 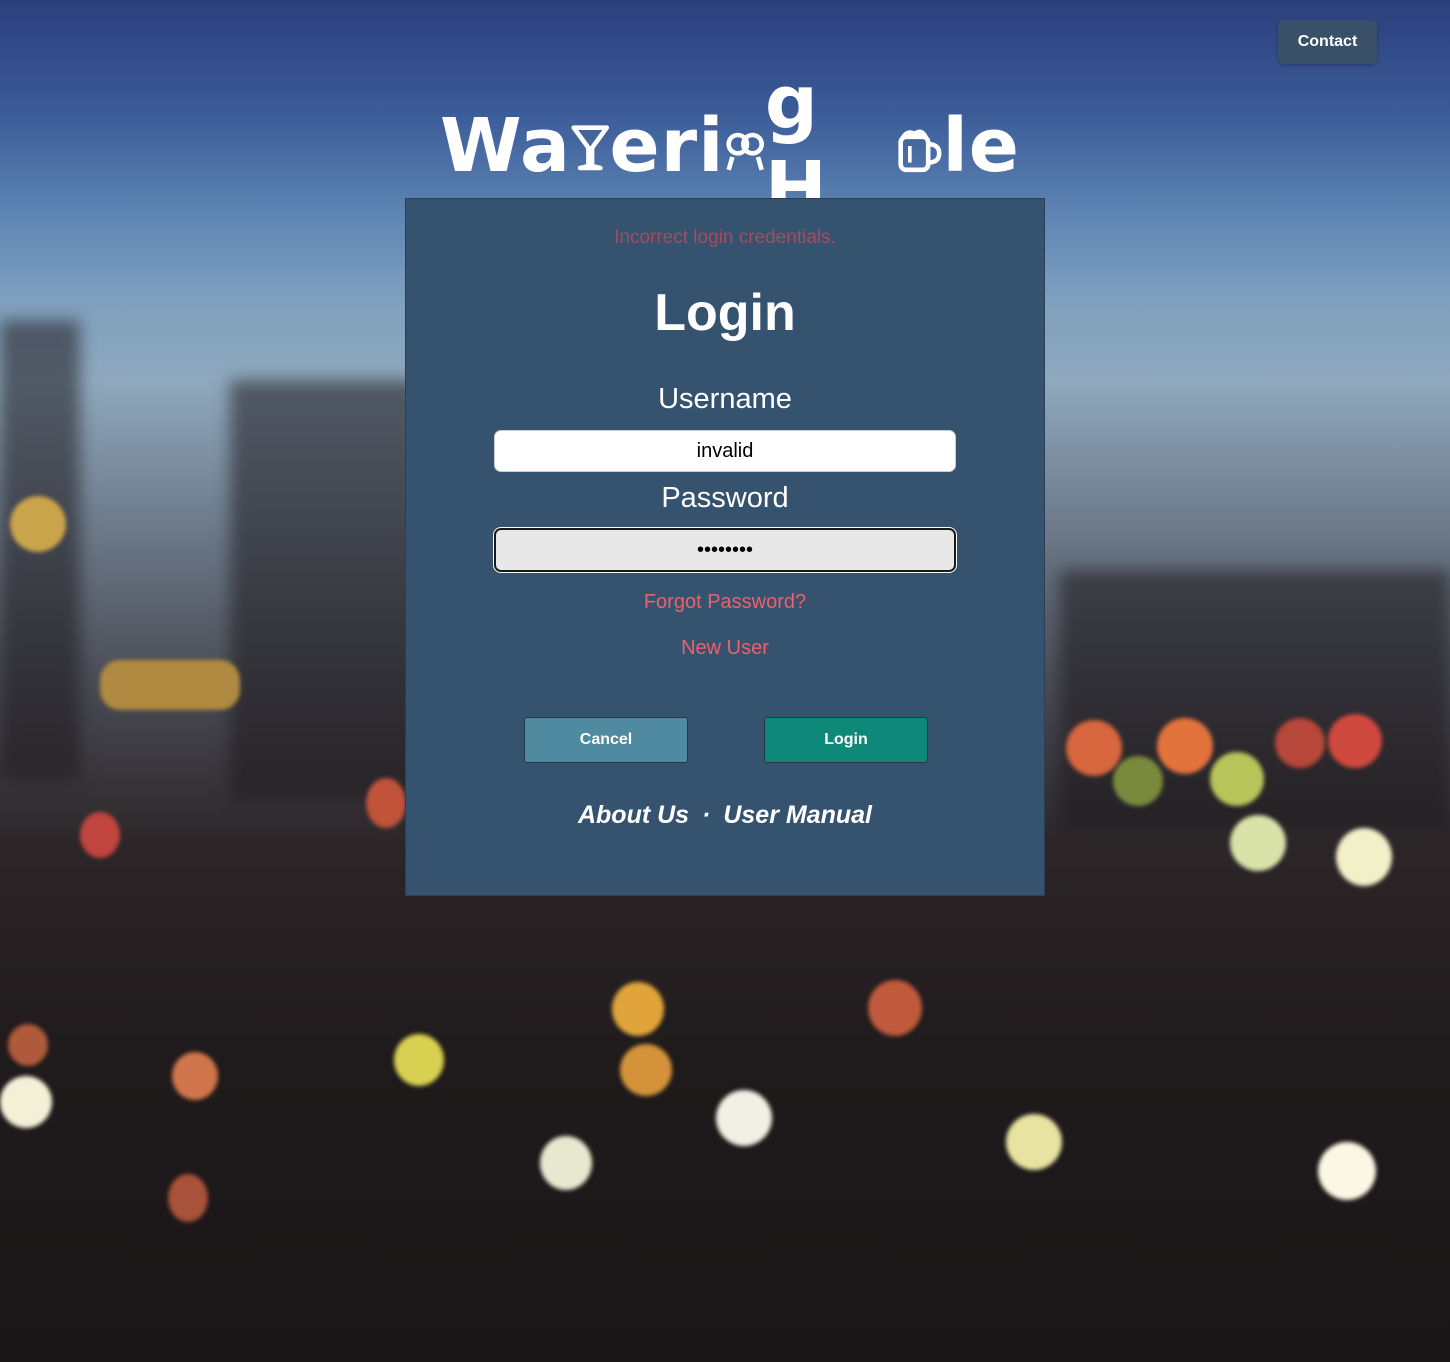 I want to click on watering-hole-logo: Wa eri g H le, so click(x=730, y=146).